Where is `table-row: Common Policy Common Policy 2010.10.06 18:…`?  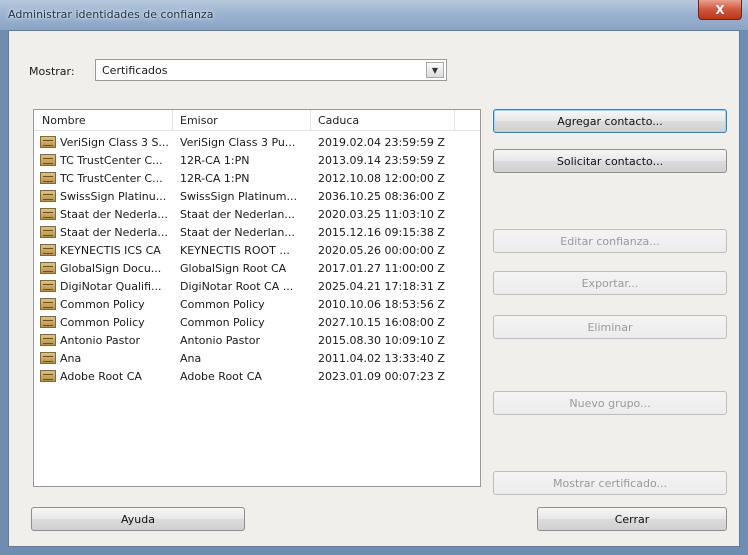
table-row: Common Policy Common Policy 2010.10.06 18:… is located at coordinates (257, 305).